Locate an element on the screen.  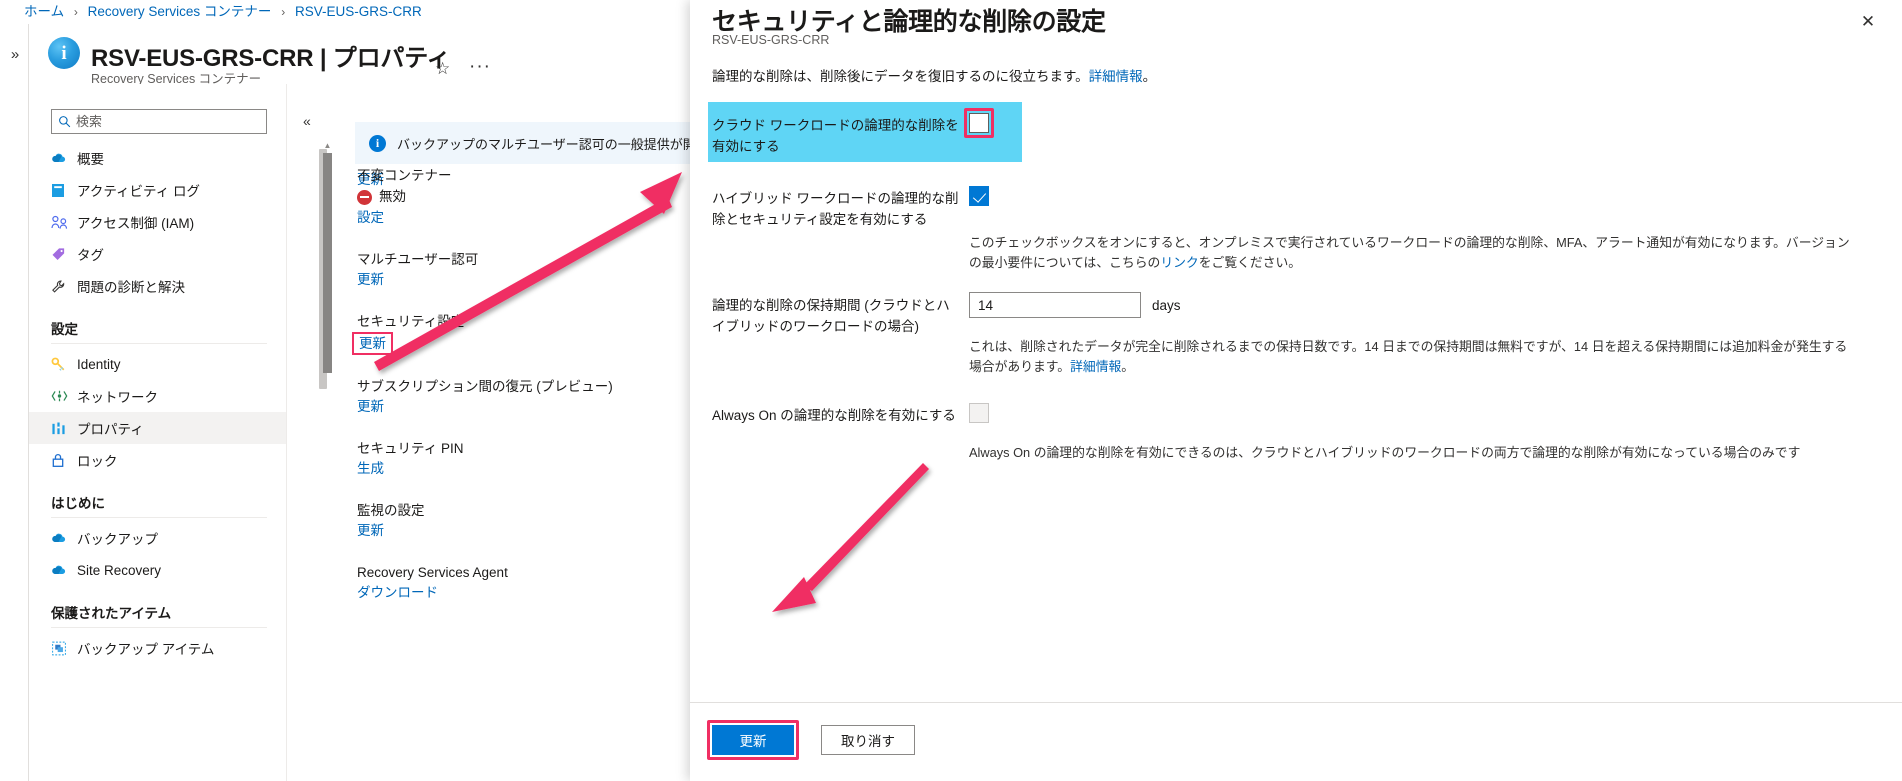
update-button-wrap: 更新 is located at coordinates (753, 740).